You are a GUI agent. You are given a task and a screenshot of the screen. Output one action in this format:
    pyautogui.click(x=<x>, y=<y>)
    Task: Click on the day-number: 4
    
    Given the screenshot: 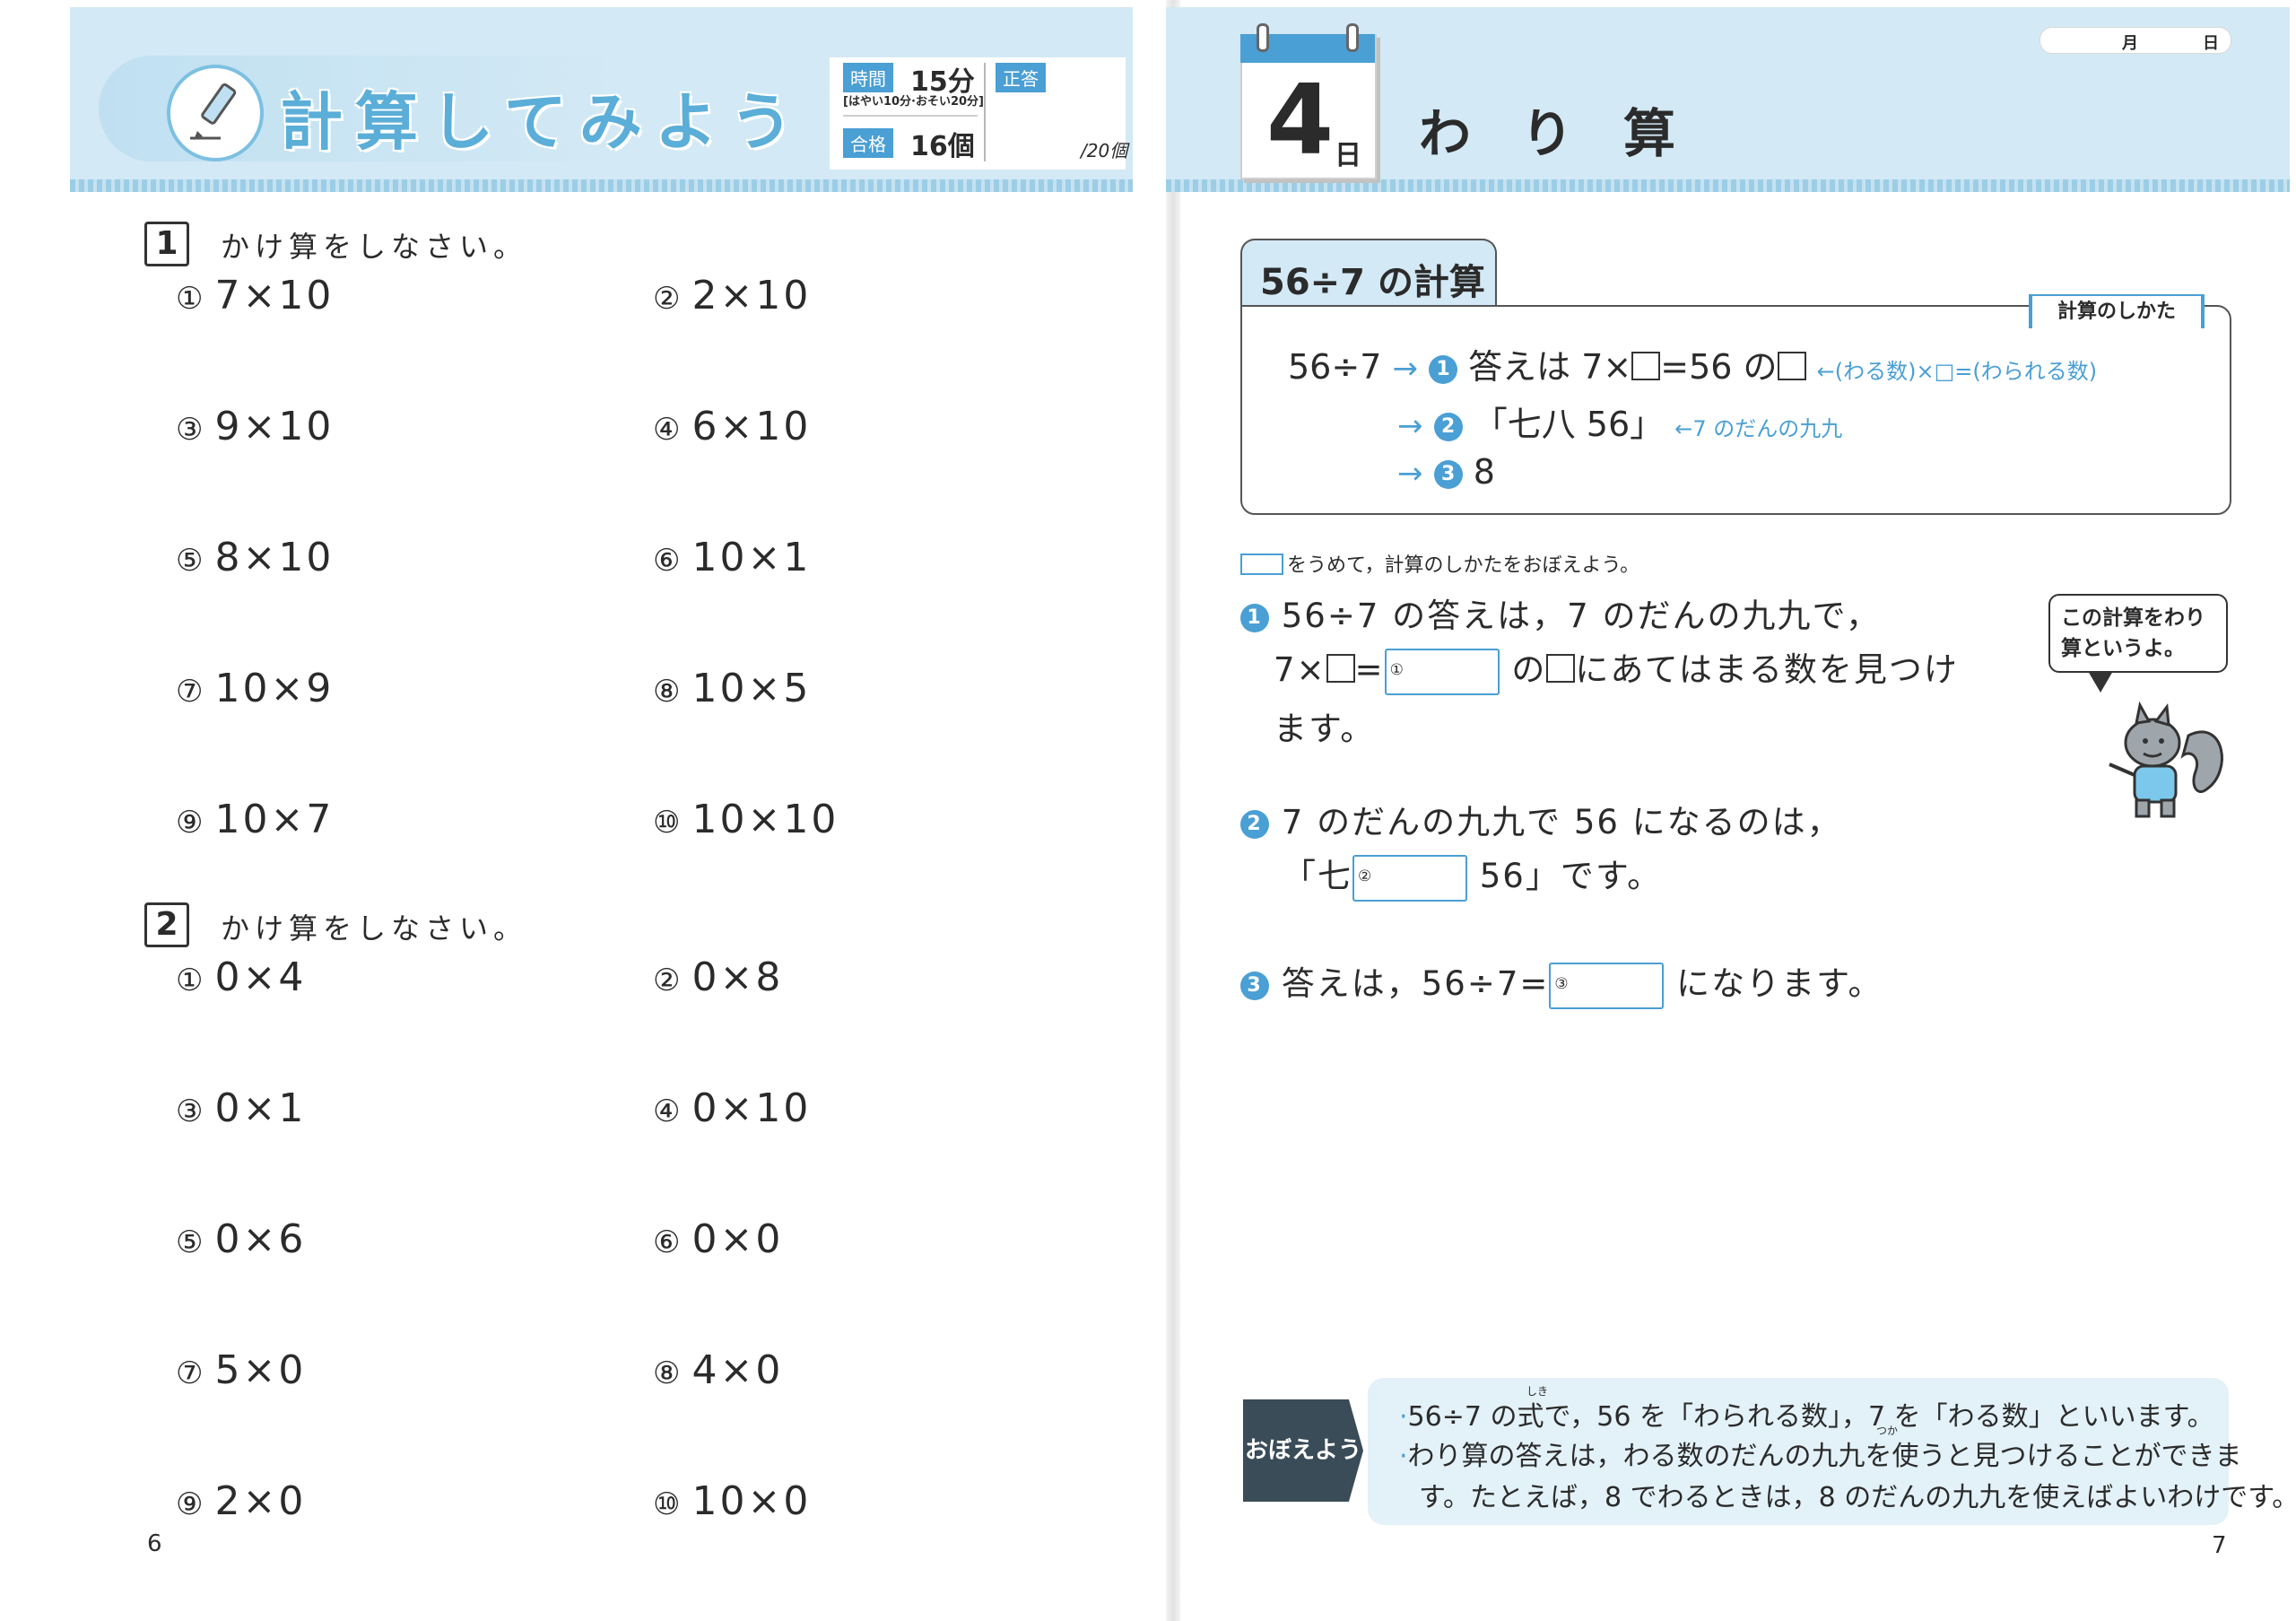 What is the action you would take?
    pyautogui.click(x=1300, y=121)
    